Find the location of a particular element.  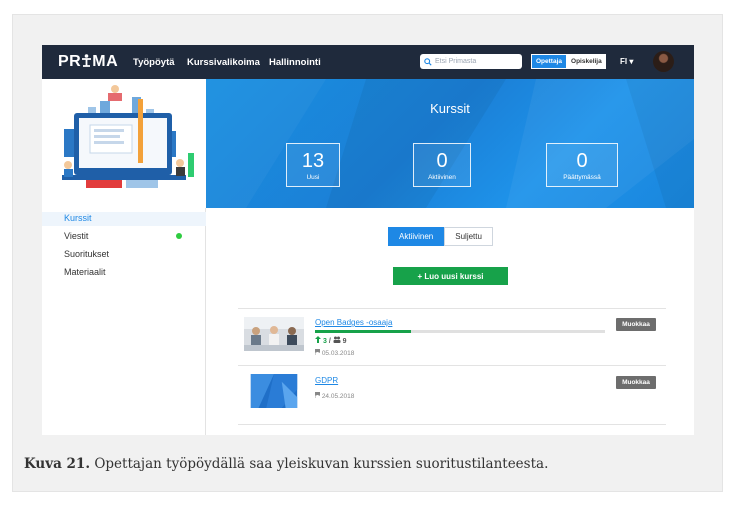

logo-accent: MA is located at coordinates (105, 61).